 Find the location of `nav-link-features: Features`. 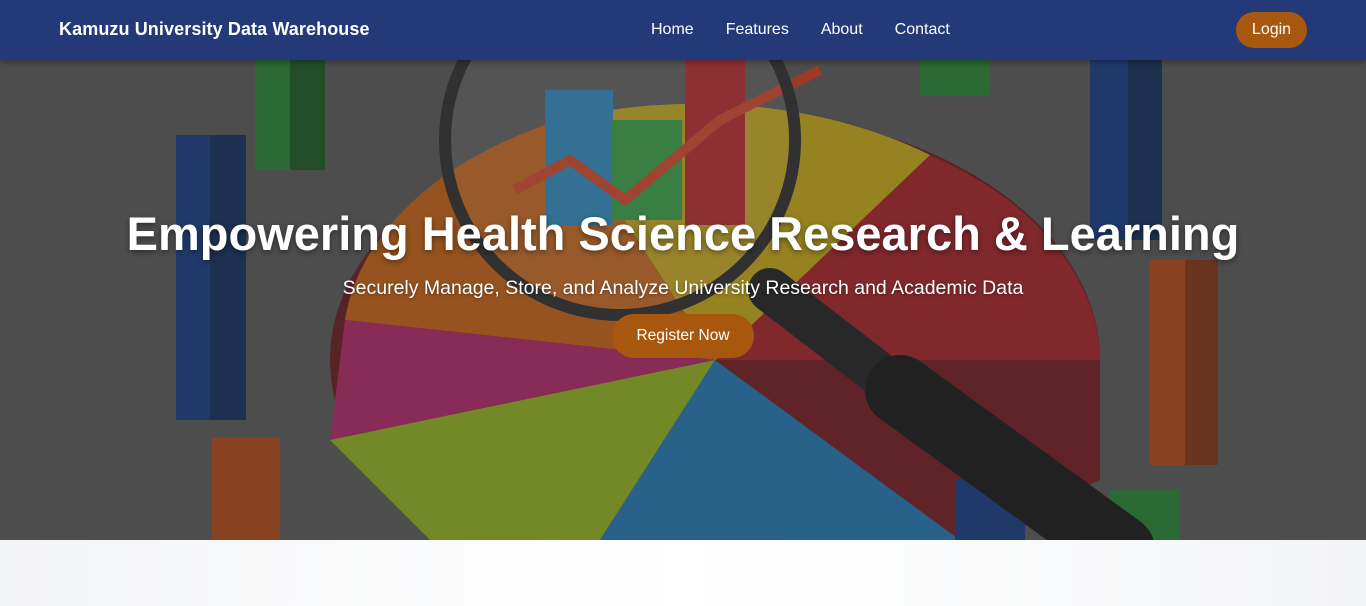

nav-link-features: Features is located at coordinates (757, 30).